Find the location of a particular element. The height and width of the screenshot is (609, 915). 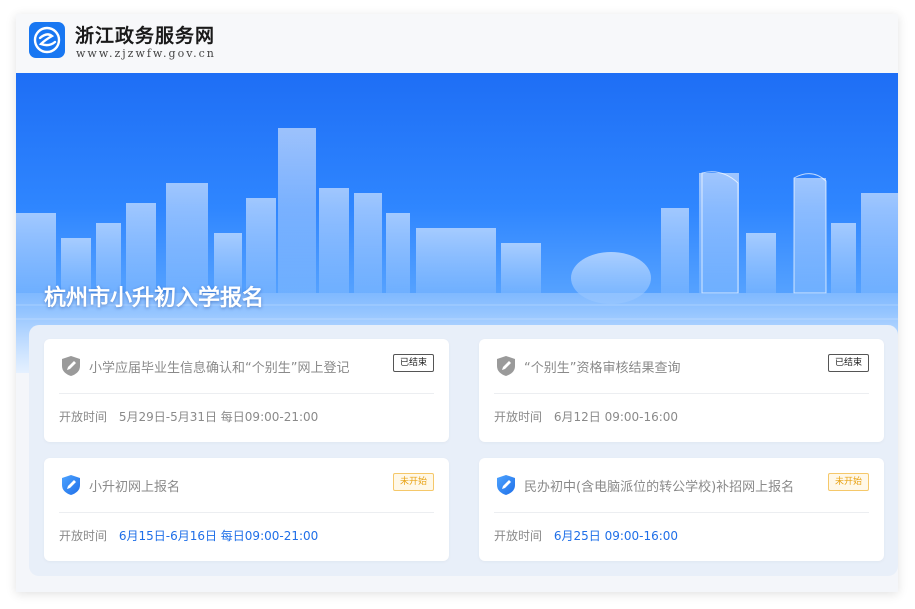

service-card-qualification-result-query: “个别生”资格审核结果查询 已结束 开放时间 6月12日 09:00-16:00 is located at coordinates (681, 390).